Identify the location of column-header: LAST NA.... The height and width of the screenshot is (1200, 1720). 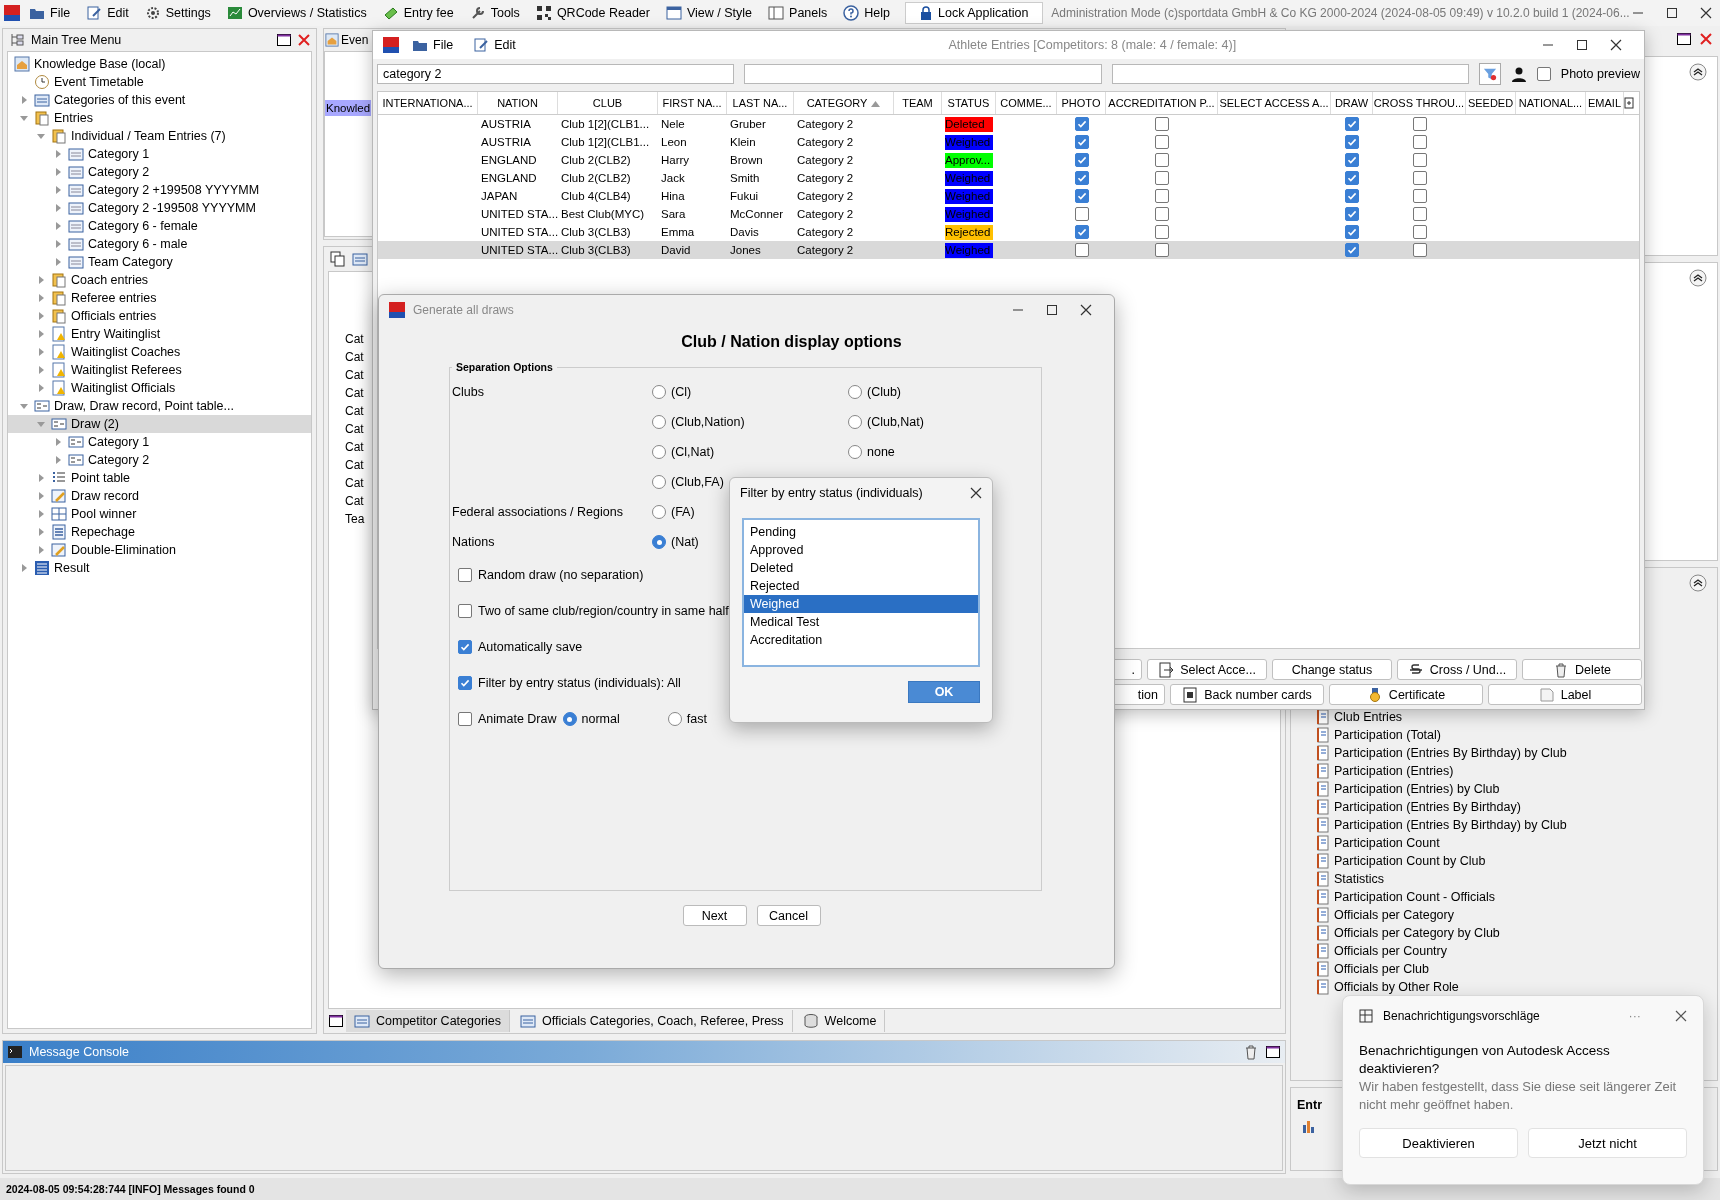
(760, 103).